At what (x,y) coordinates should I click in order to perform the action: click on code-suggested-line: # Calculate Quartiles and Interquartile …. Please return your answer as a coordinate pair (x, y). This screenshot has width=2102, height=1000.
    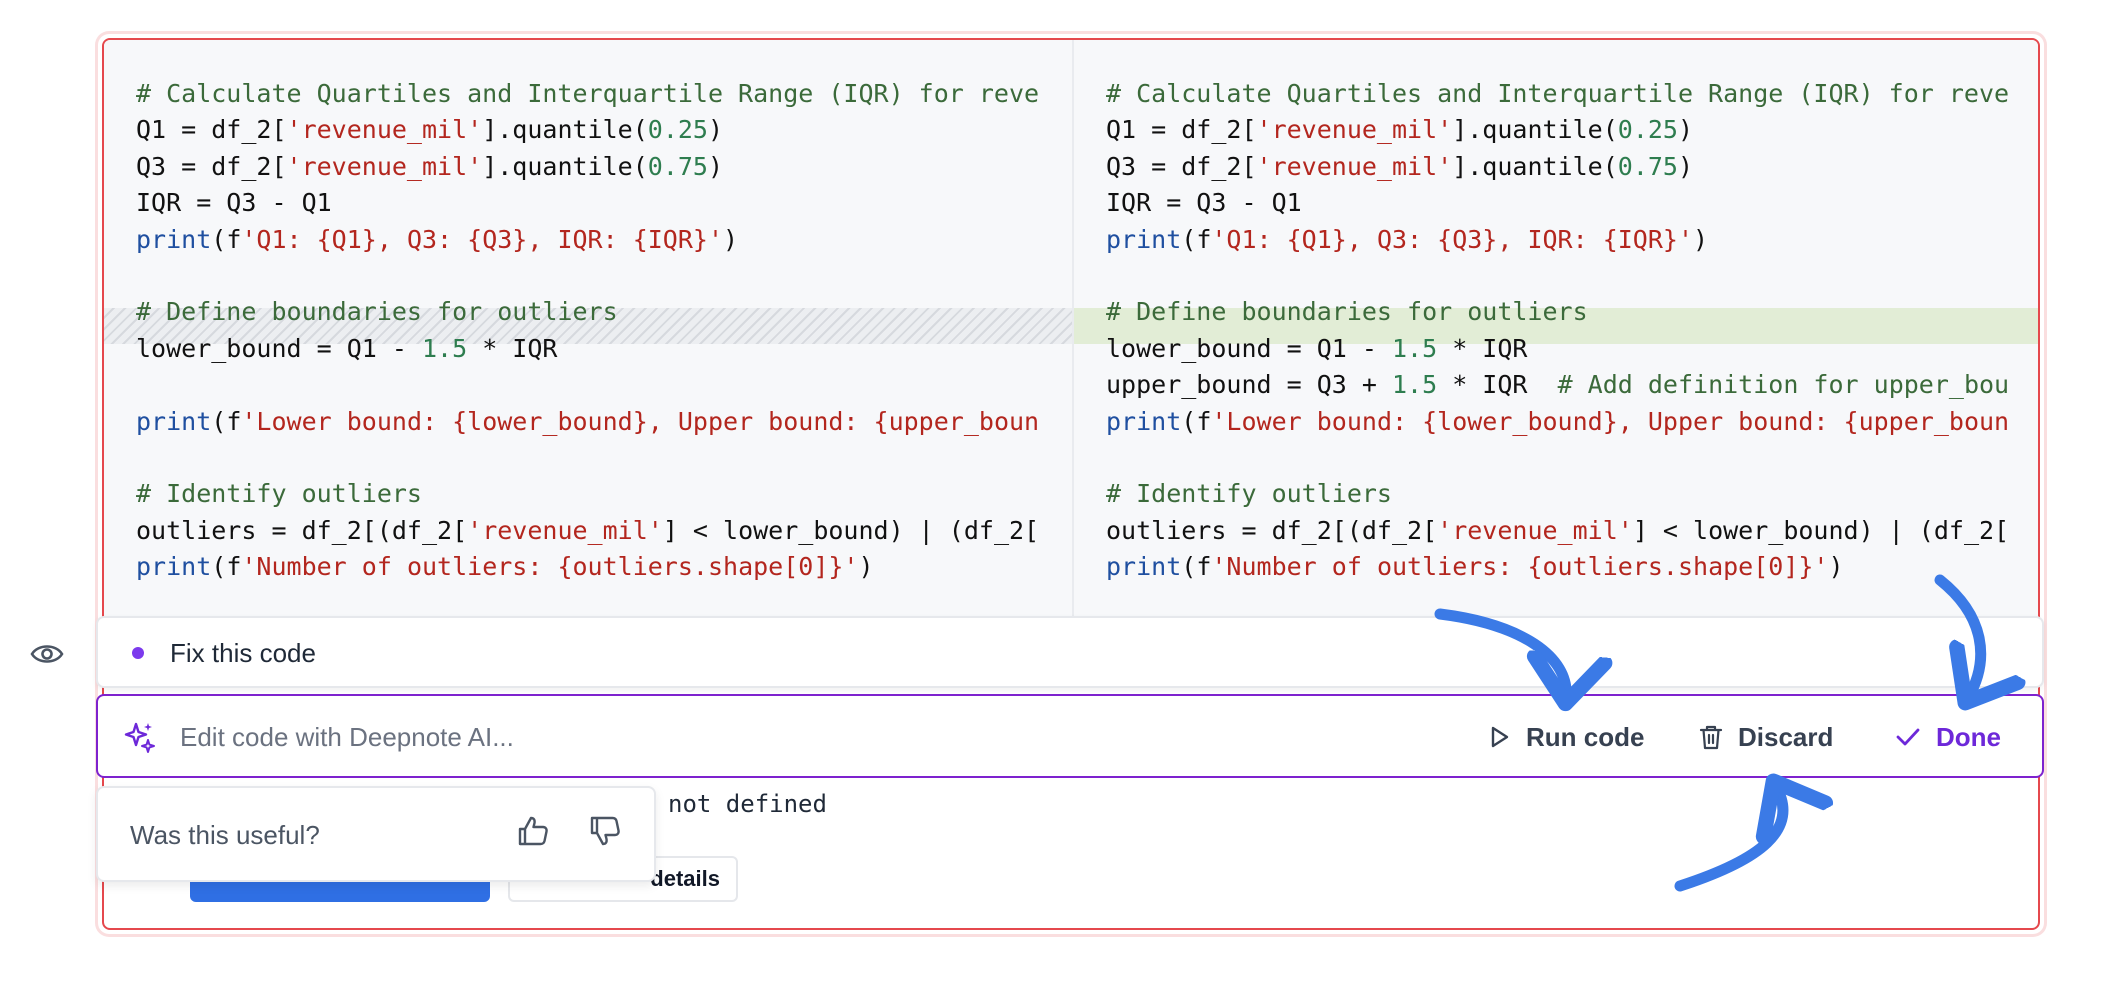
    Looking at the image, I should click on (1558, 93).